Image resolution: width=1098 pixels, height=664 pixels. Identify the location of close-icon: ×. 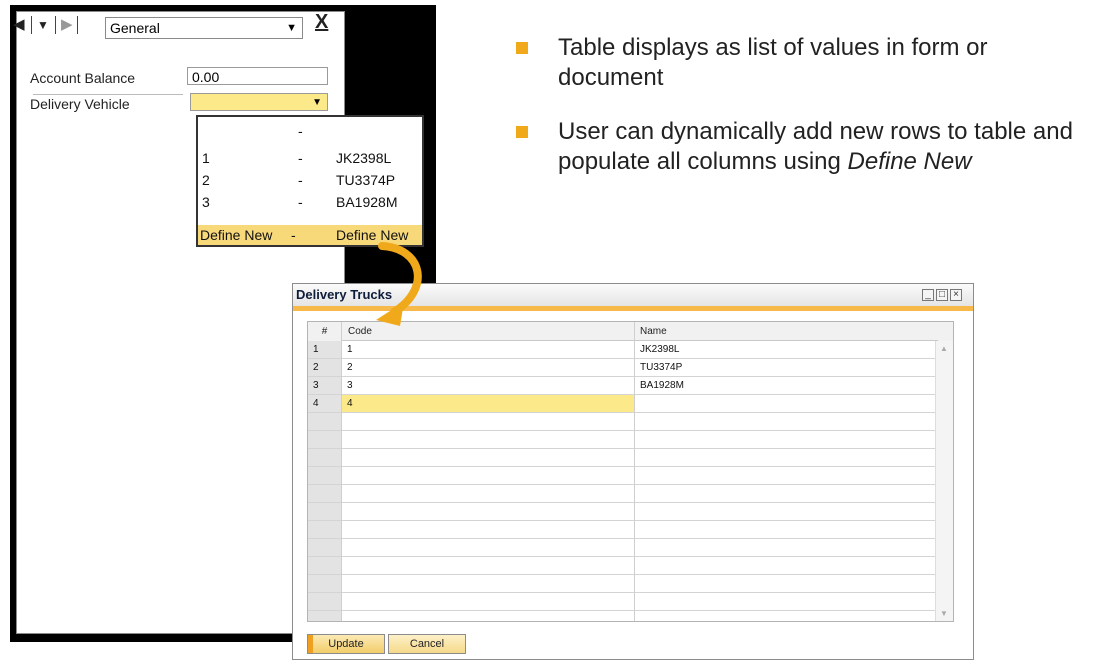
(956, 295).